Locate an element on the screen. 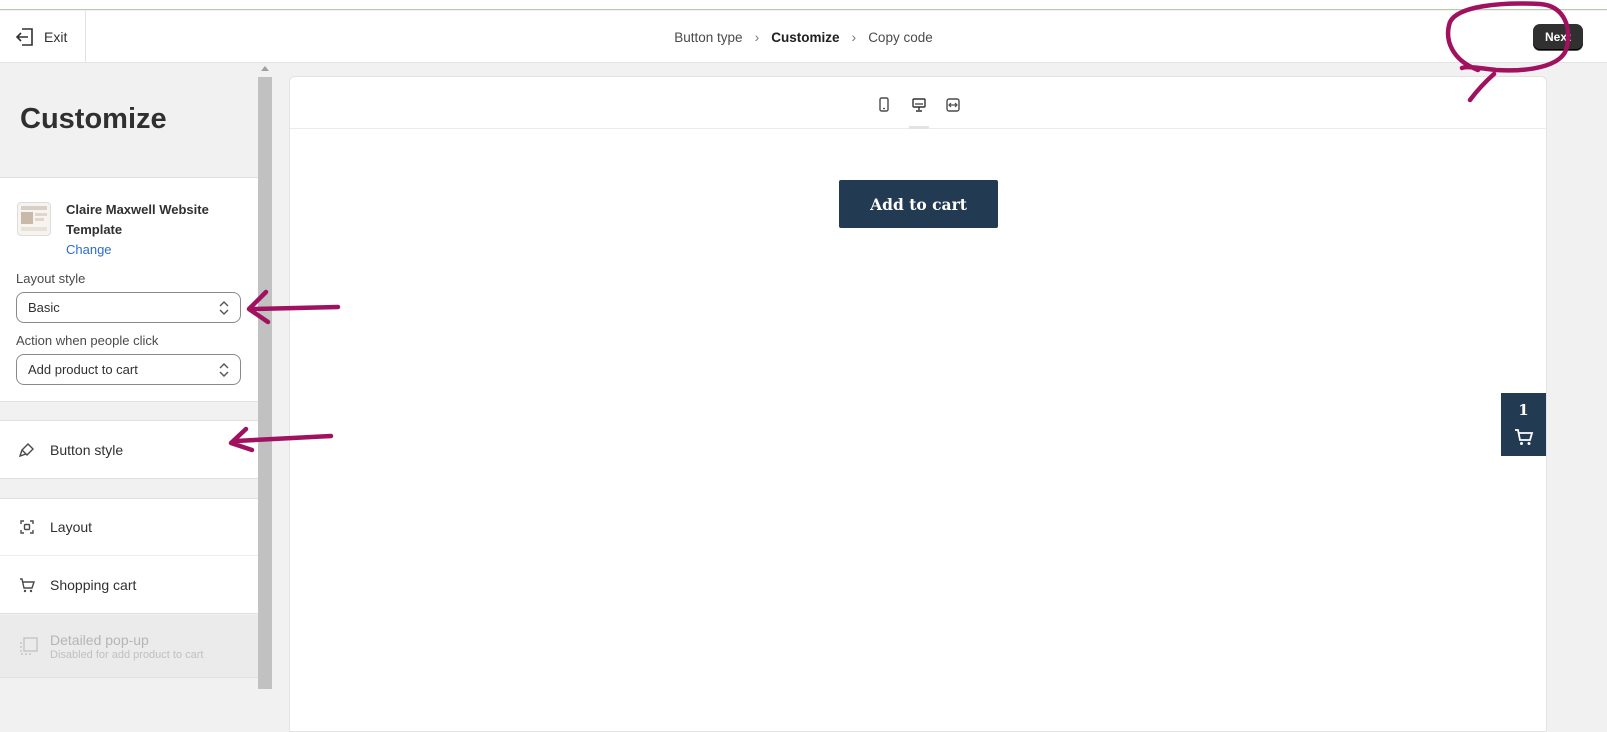  next-button: Next is located at coordinates (1558, 37).